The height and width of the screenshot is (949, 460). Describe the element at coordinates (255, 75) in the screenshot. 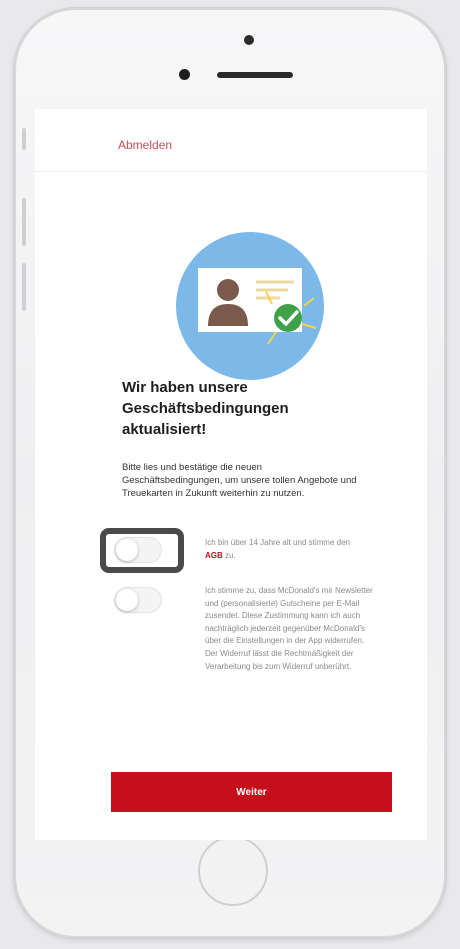

I see `earpiece-speaker` at that location.